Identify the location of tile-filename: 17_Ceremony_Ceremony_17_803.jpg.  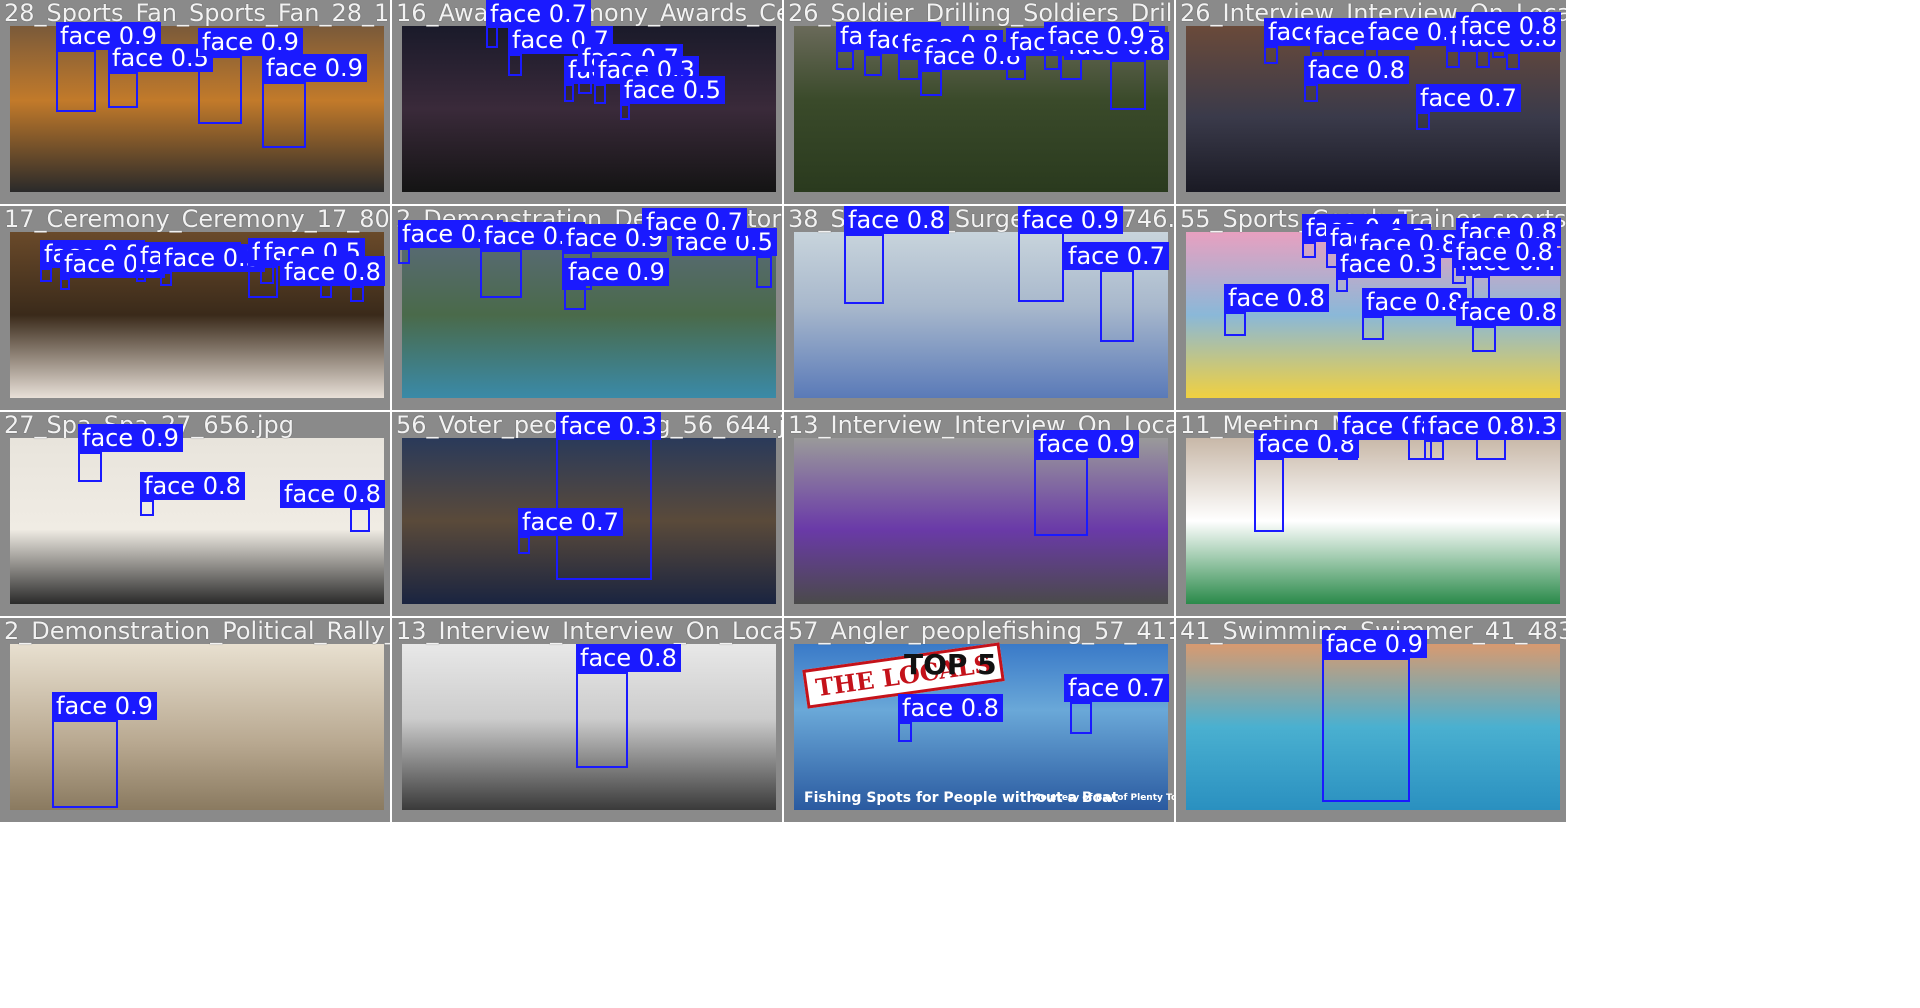
(197, 219).